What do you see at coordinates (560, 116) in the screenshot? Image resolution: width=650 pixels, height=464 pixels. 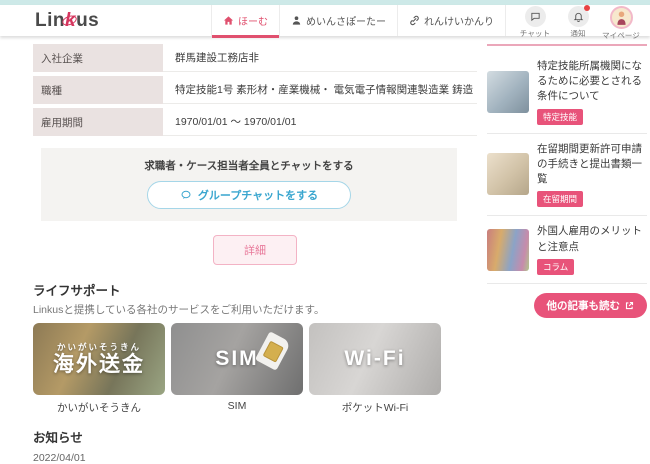 I see `article-tag-badge: 特定技能` at bounding box center [560, 116].